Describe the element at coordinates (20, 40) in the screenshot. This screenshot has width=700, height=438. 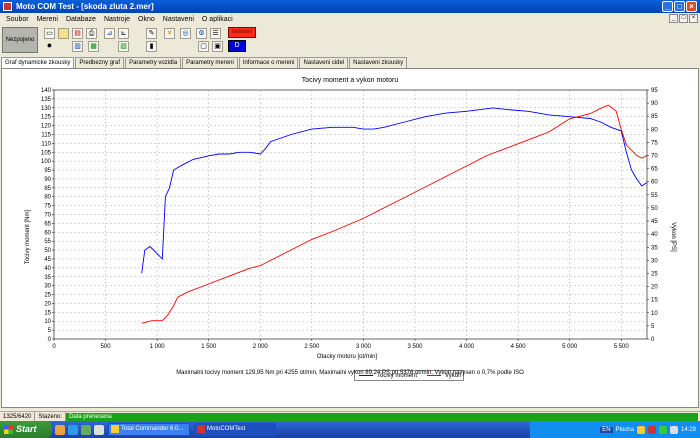
I see `connection-status: Nezpojeno` at that location.